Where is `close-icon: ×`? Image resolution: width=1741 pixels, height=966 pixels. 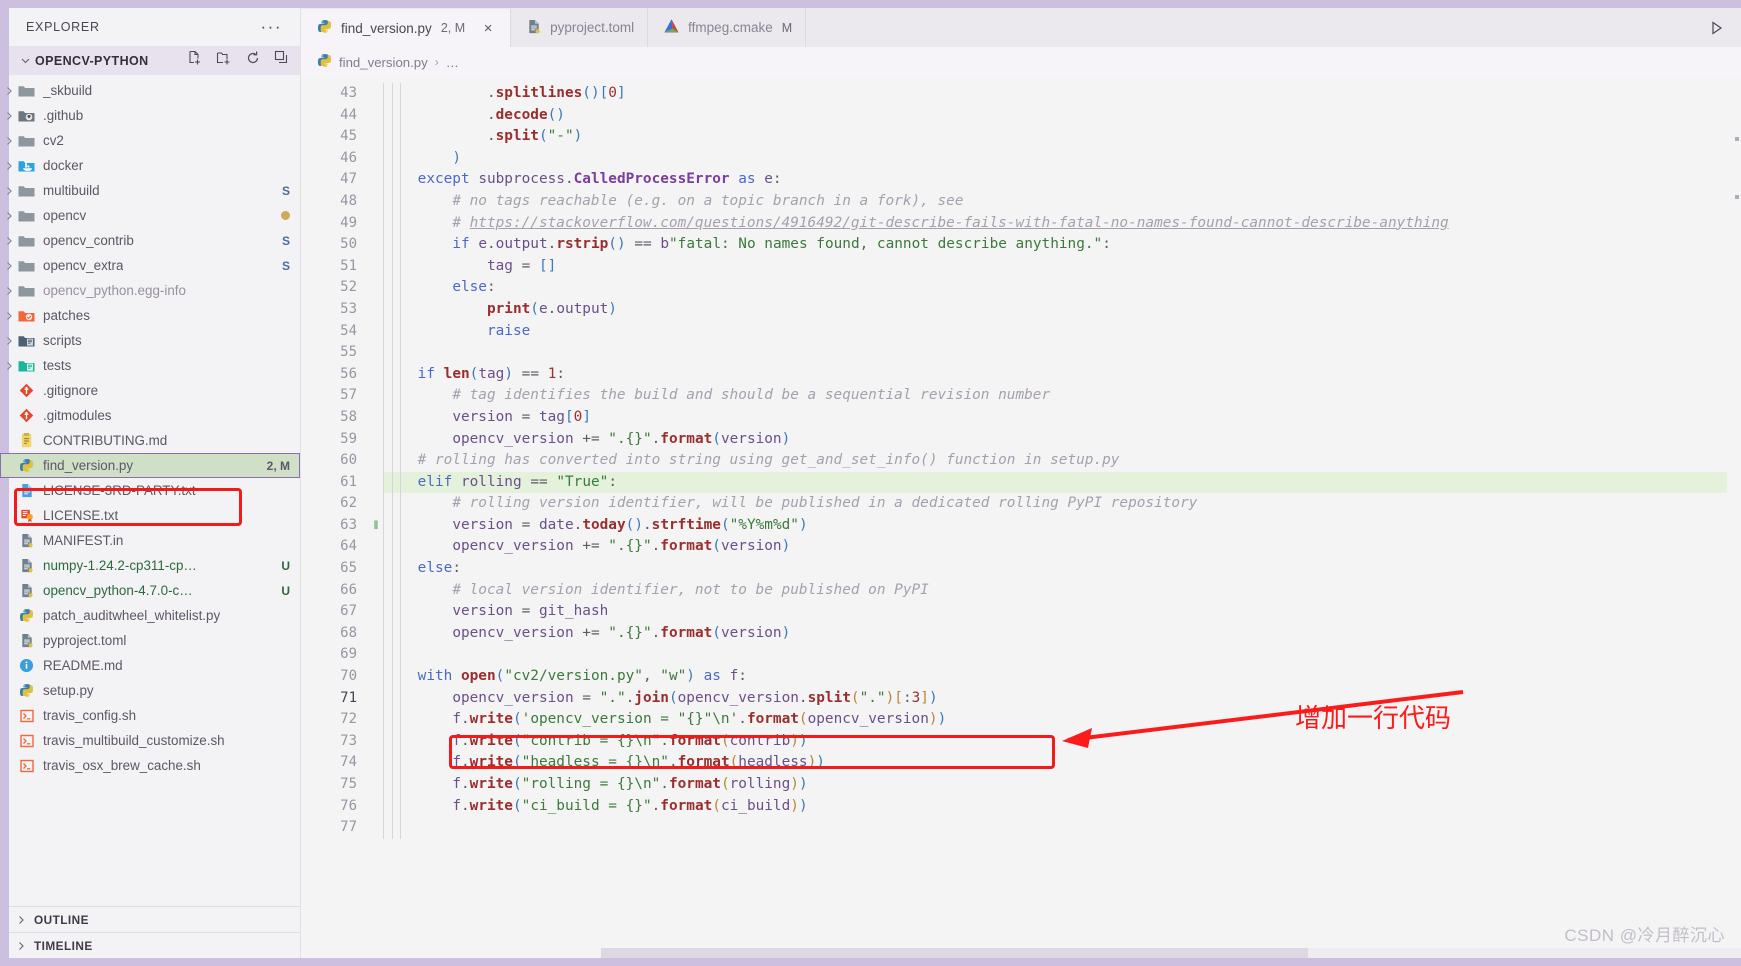
close-icon: × is located at coordinates (488, 28).